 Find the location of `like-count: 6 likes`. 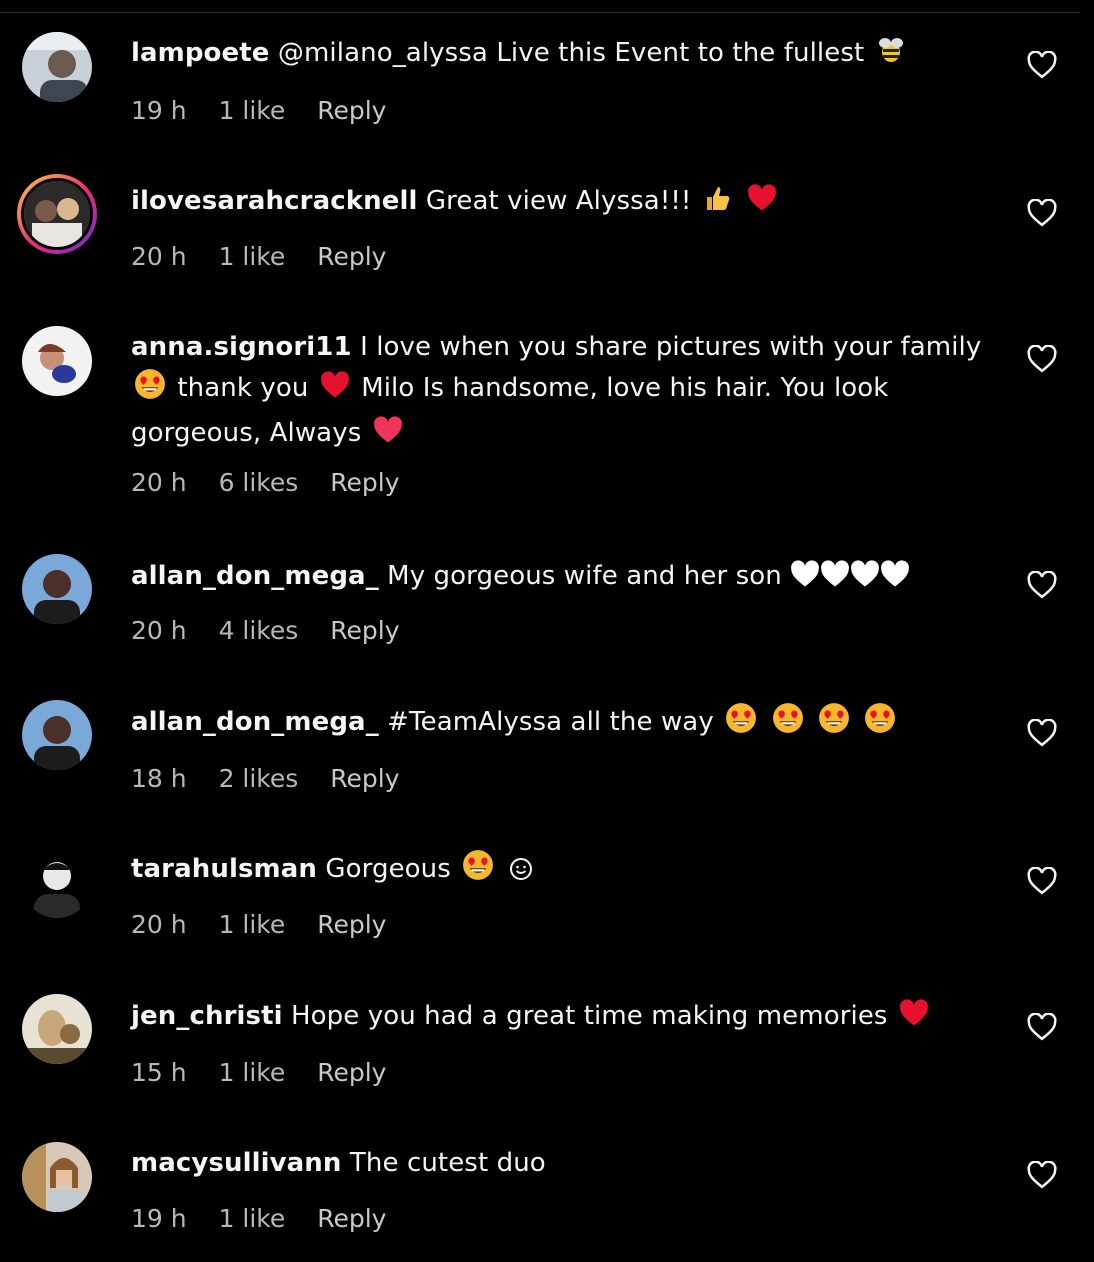

like-count: 6 likes is located at coordinates (259, 482).